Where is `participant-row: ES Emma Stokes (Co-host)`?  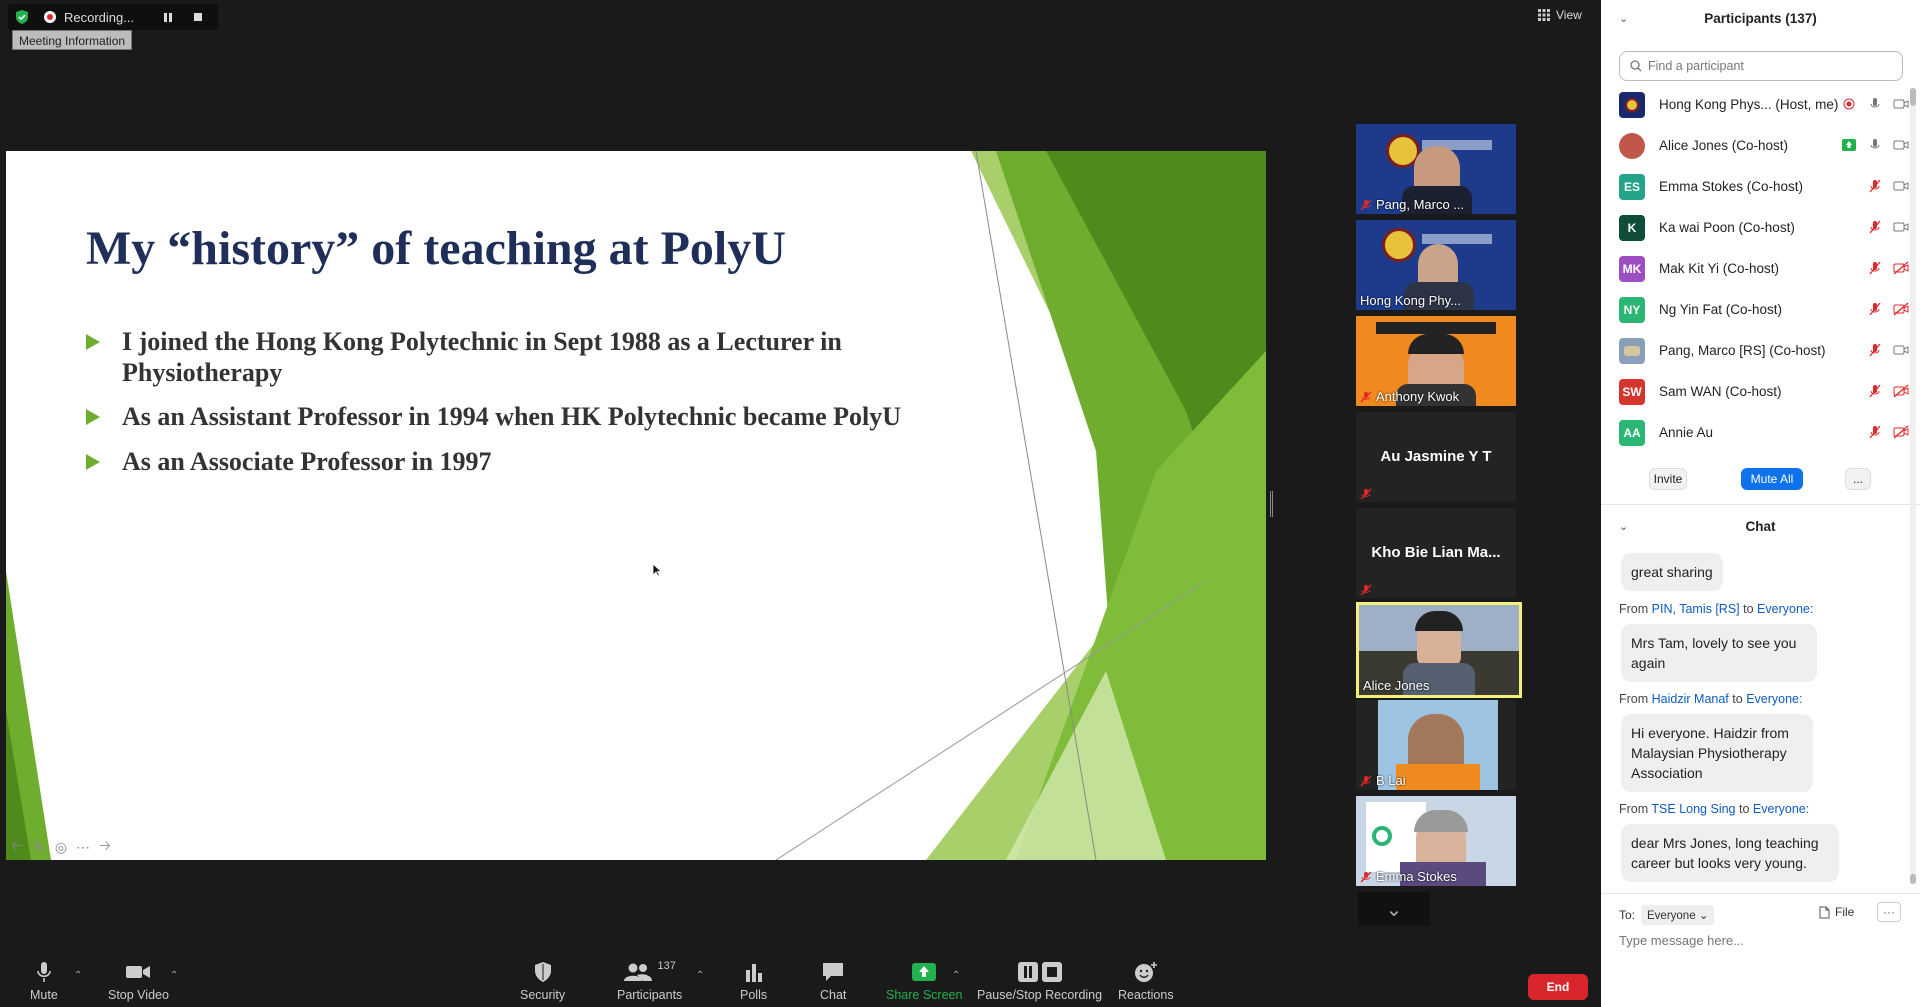
participant-row: ES Emma Stokes (Co-host) is located at coordinates (1764, 186).